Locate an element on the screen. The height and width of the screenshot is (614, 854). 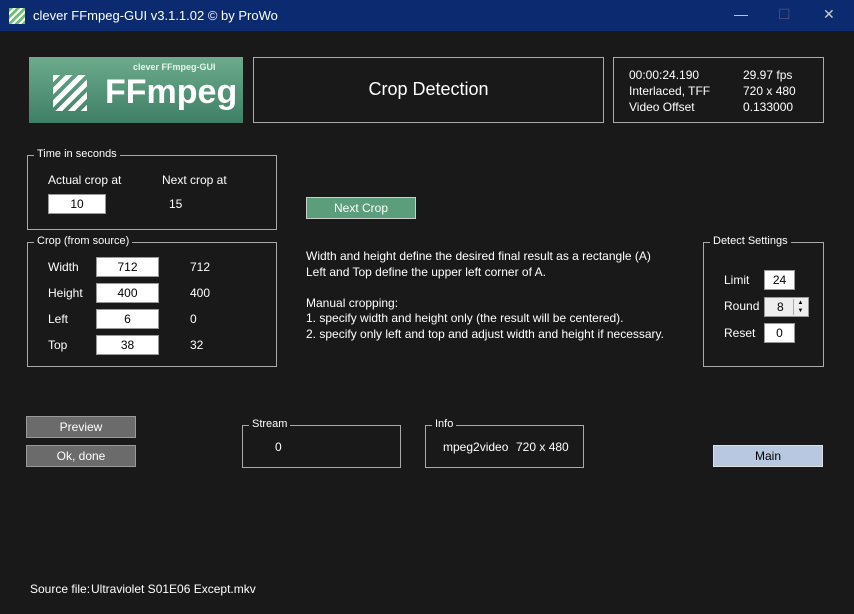
actual-crop-input: 10 is located at coordinates (77, 204).